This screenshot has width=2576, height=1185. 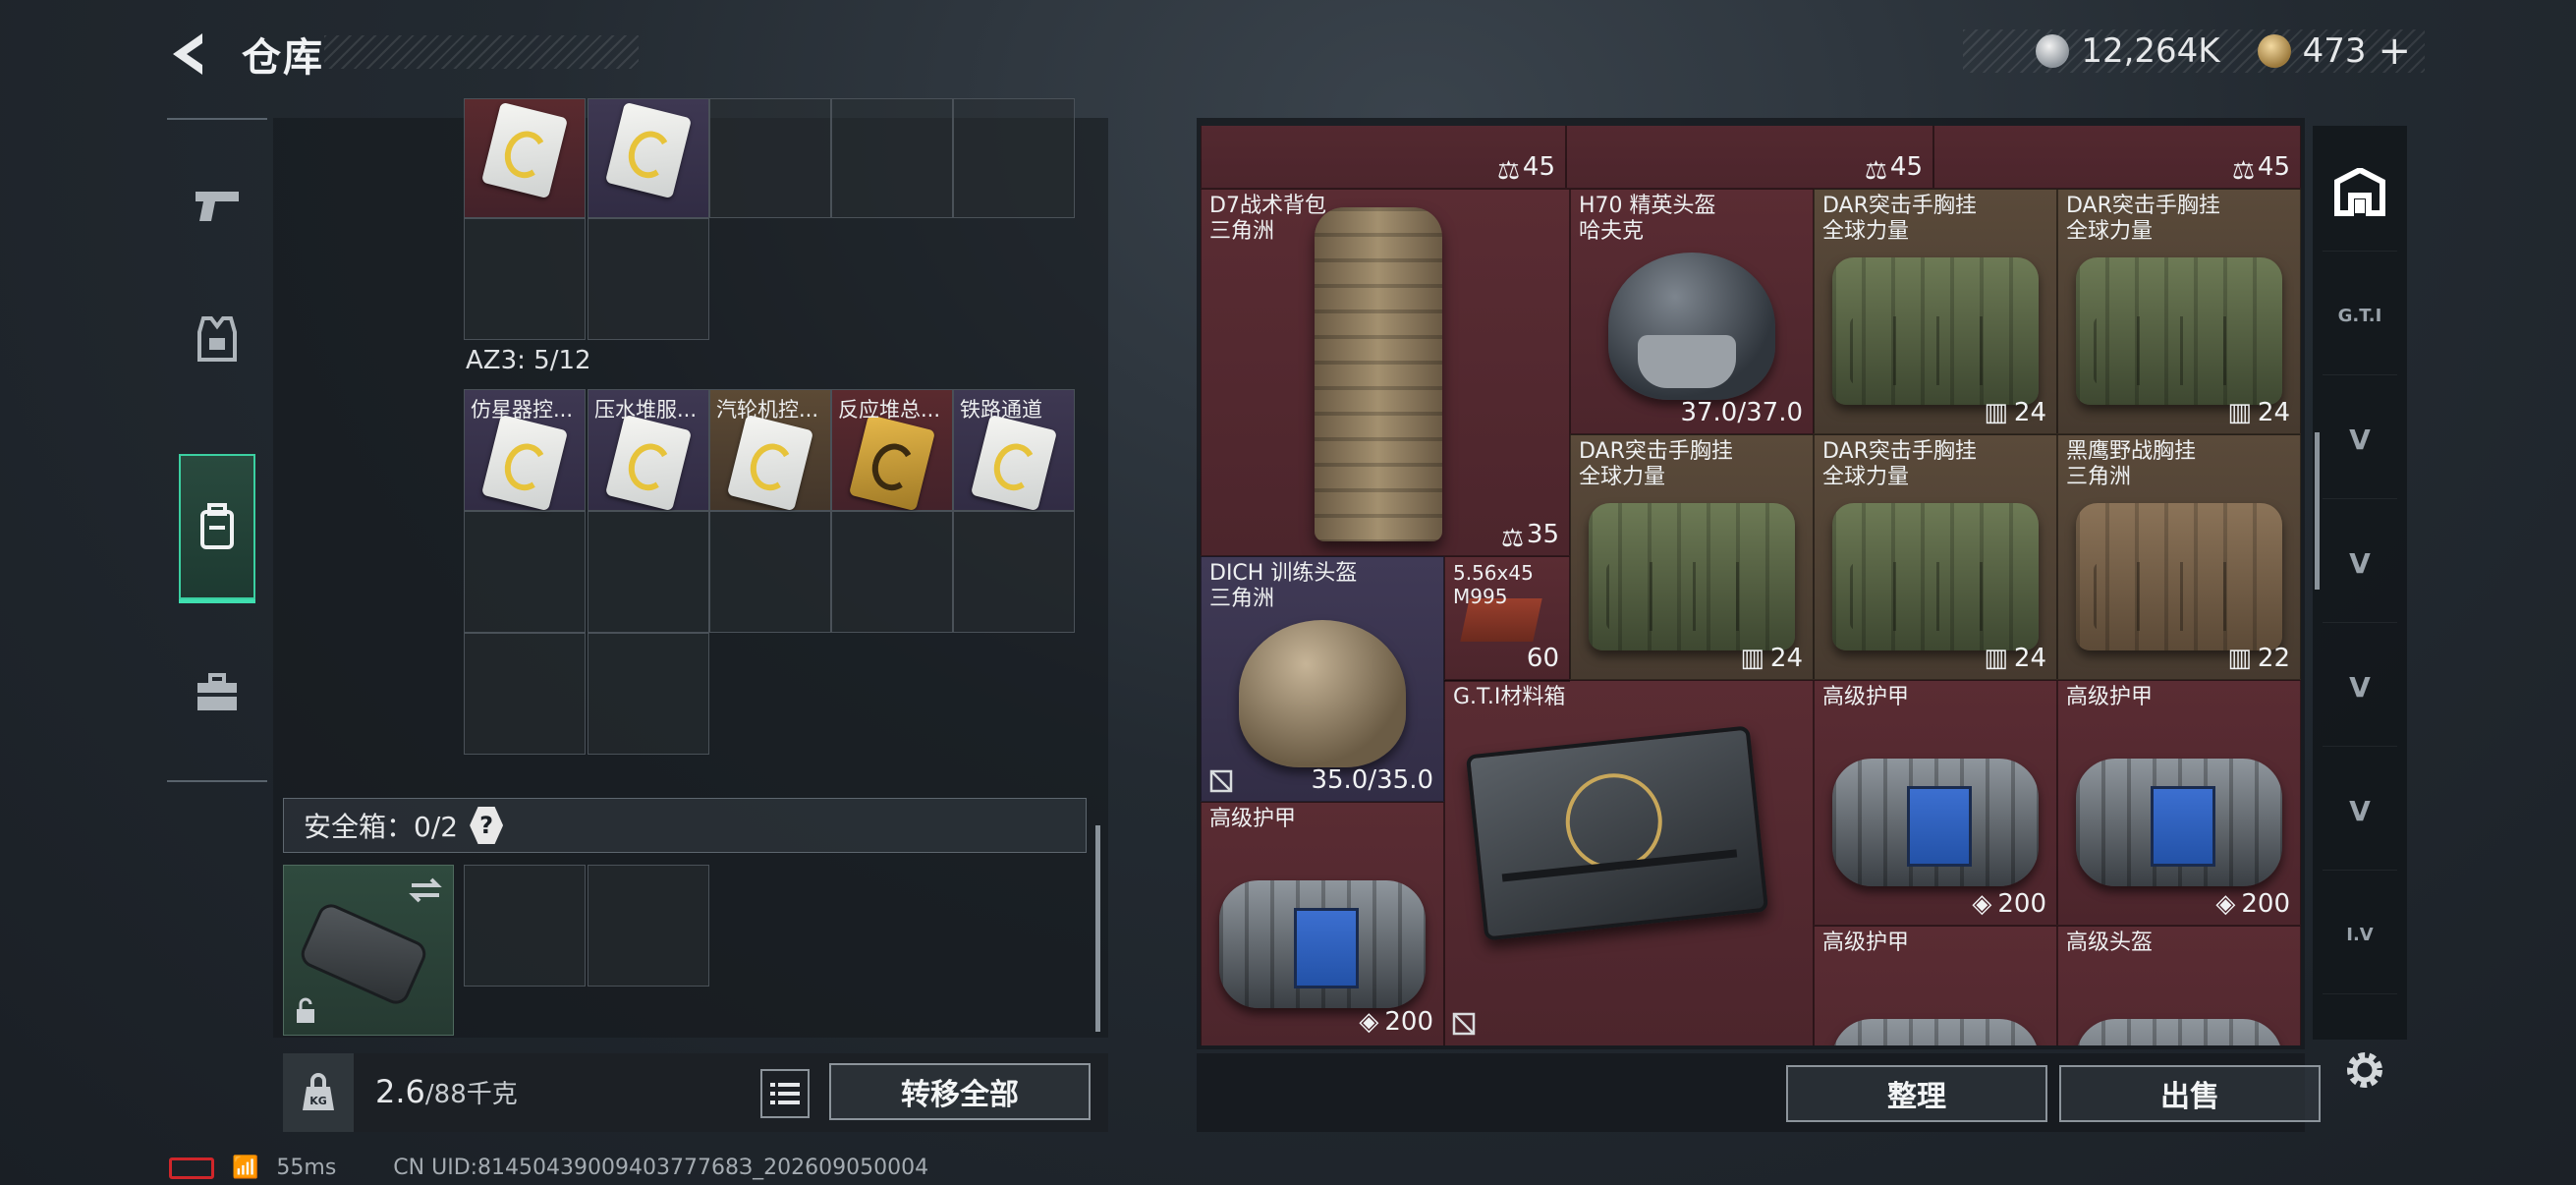 What do you see at coordinates (305, 1010) in the screenshot?
I see `lock-icon` at bounding box center [305, 1010].